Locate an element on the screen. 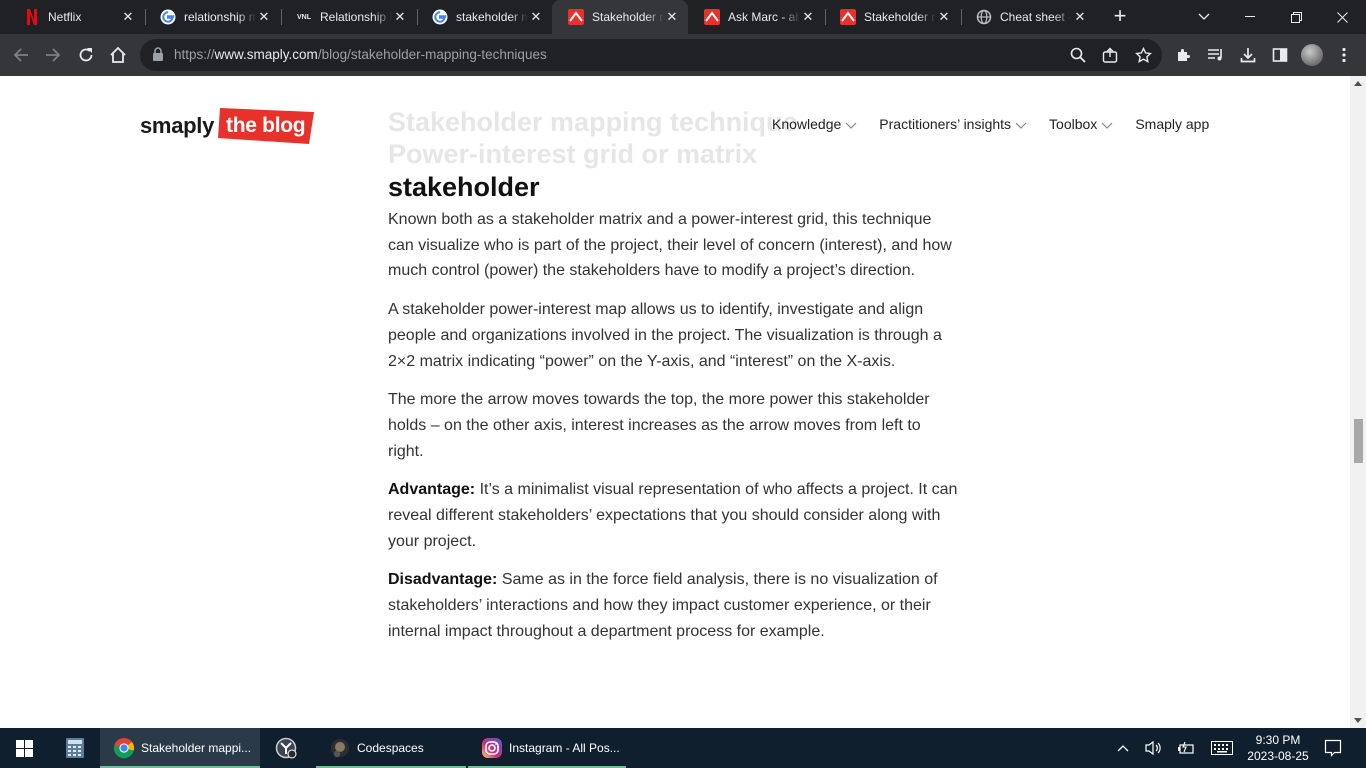 The image size is (1366, 768). tab-title: relationship map is located at coordinates (220, 17).